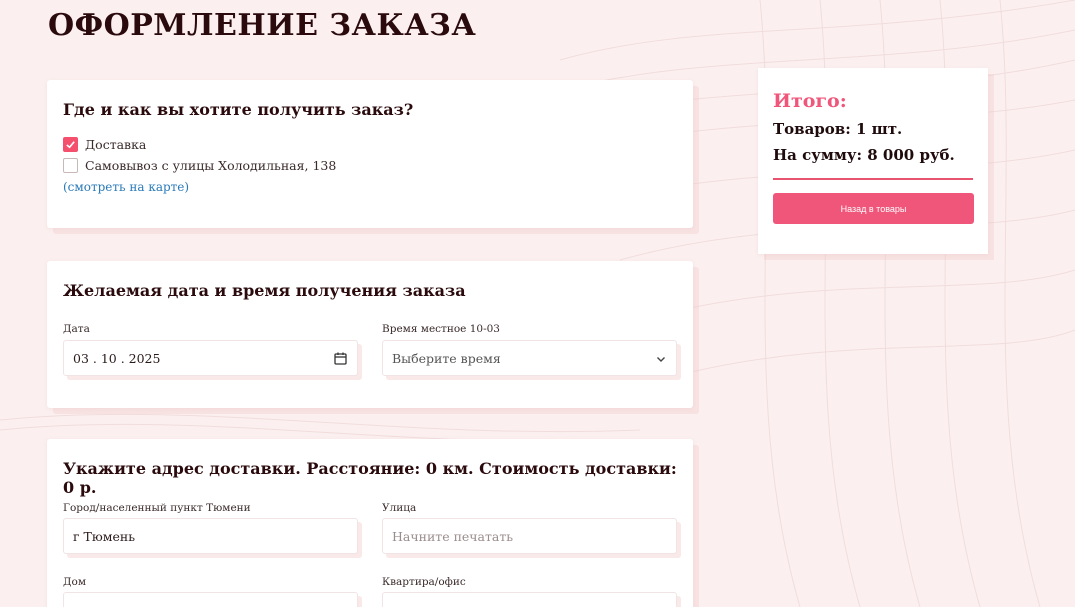 The image size is (1075, 607). Describe the element at coordinates (370, 144) in the screenshot. I see `option-delivery: Доставка` at that location.